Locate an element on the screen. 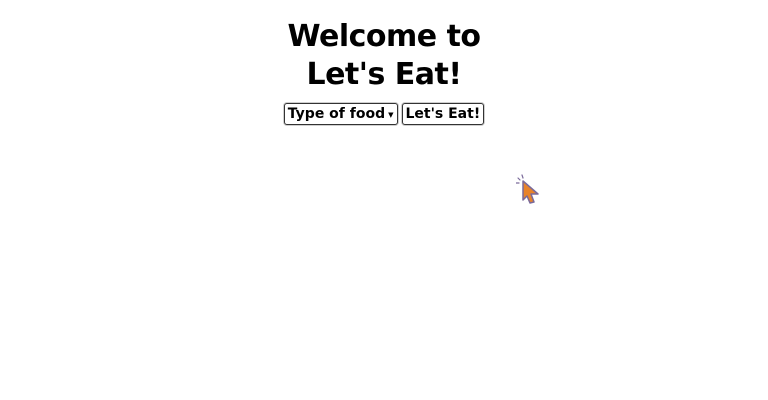  food-type-select-value: Type of food is located at coordinates (336, 114).